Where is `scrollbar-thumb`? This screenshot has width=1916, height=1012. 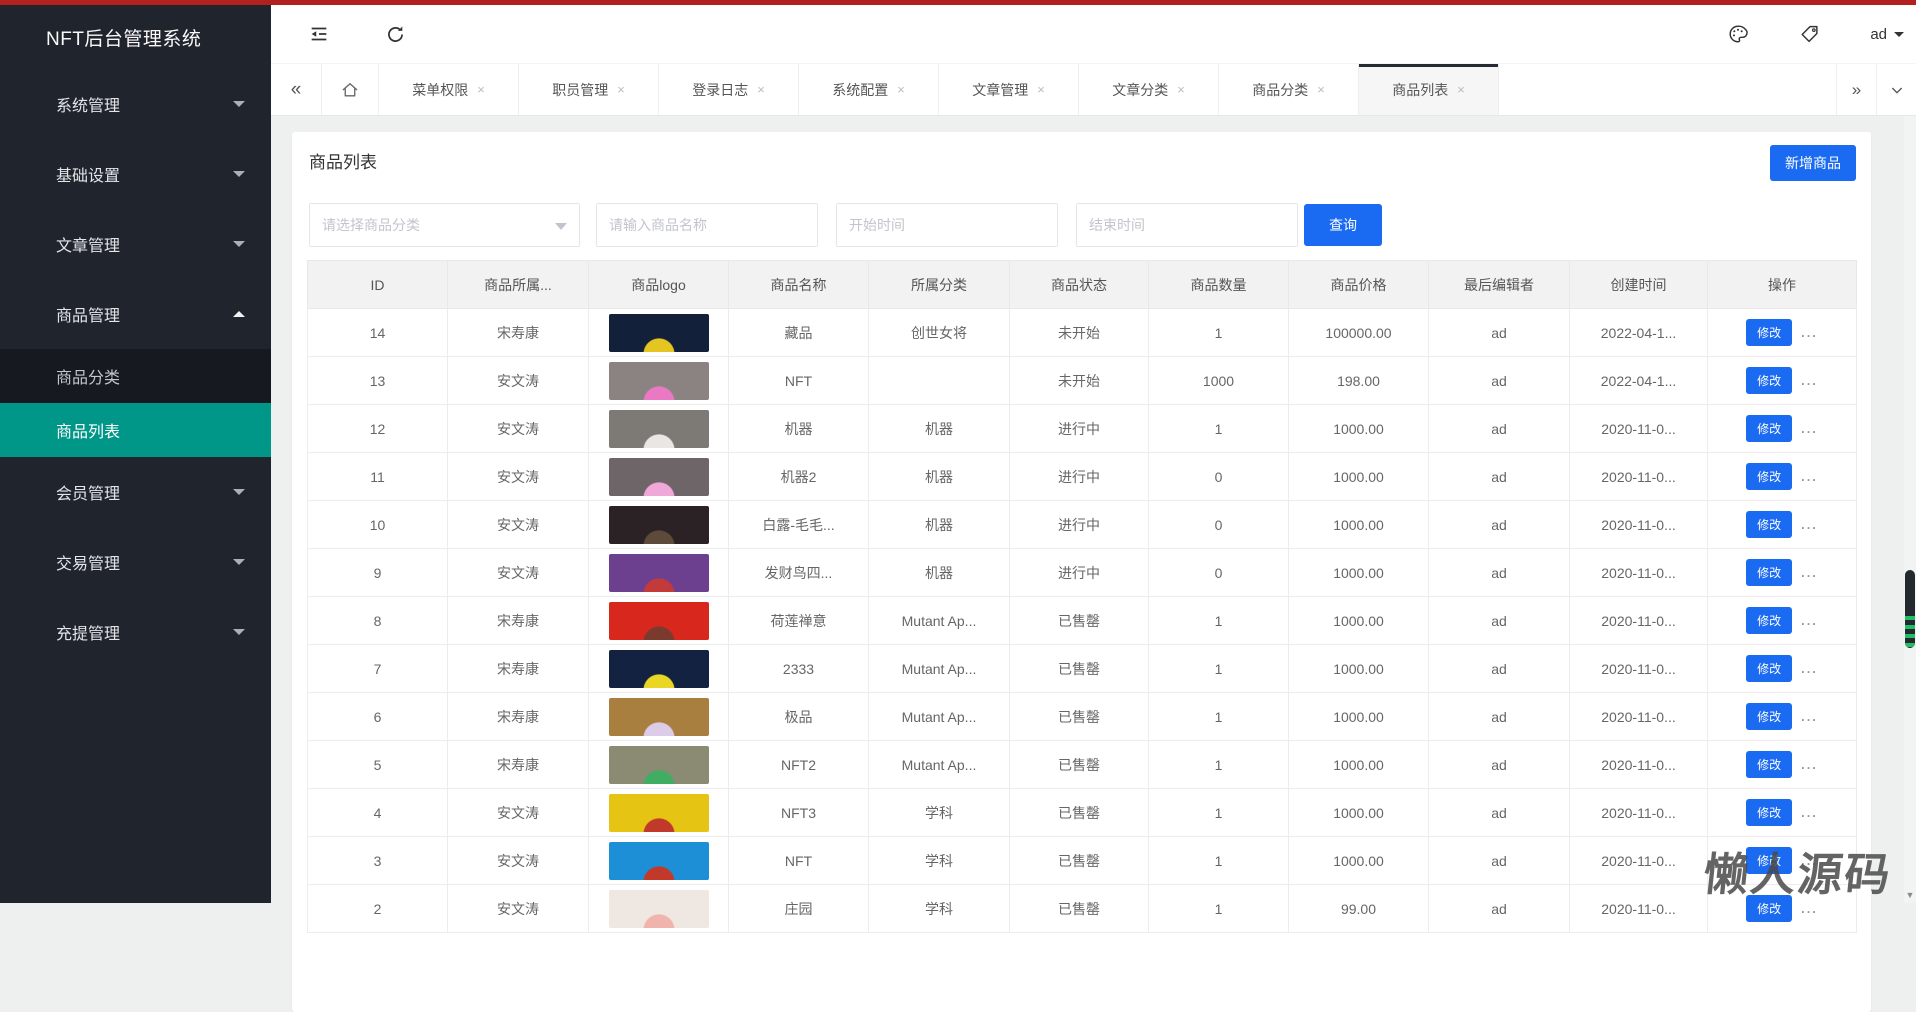
scrollbar-thumb is located at coordinates (1910, 609).